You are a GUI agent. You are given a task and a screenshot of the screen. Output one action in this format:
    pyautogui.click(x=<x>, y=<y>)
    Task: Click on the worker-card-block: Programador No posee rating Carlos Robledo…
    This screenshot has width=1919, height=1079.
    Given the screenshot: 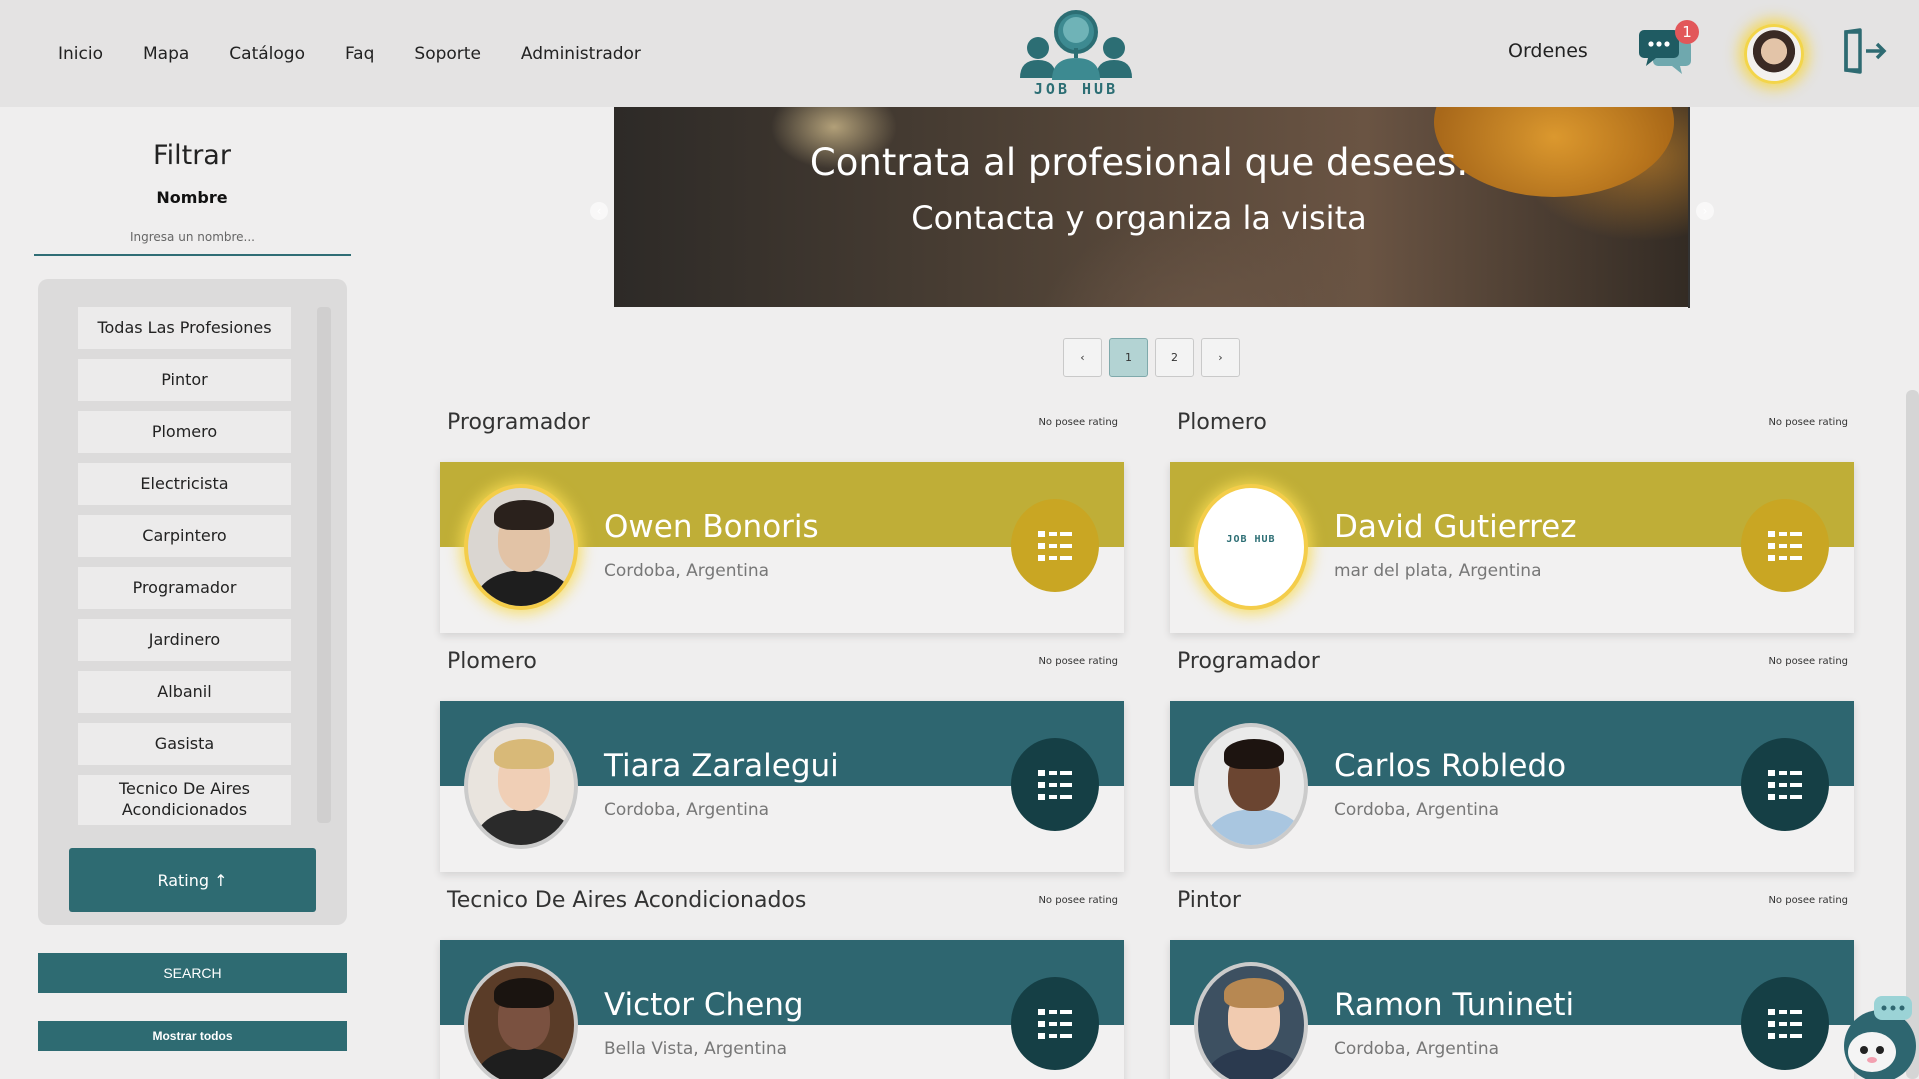 What is the action you would take?
    pyautogui.click(x=1512, y=760)
    